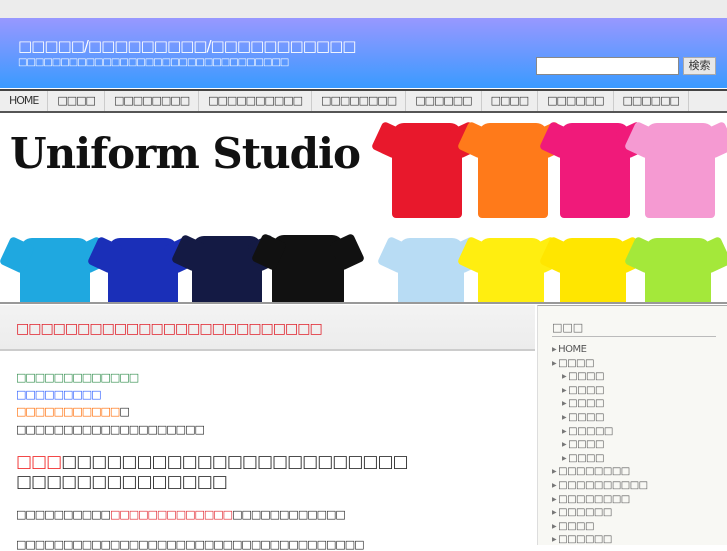 The image size is (727, 551). I want to click on sidebar-item: □□□□□□, so click(600, 513).